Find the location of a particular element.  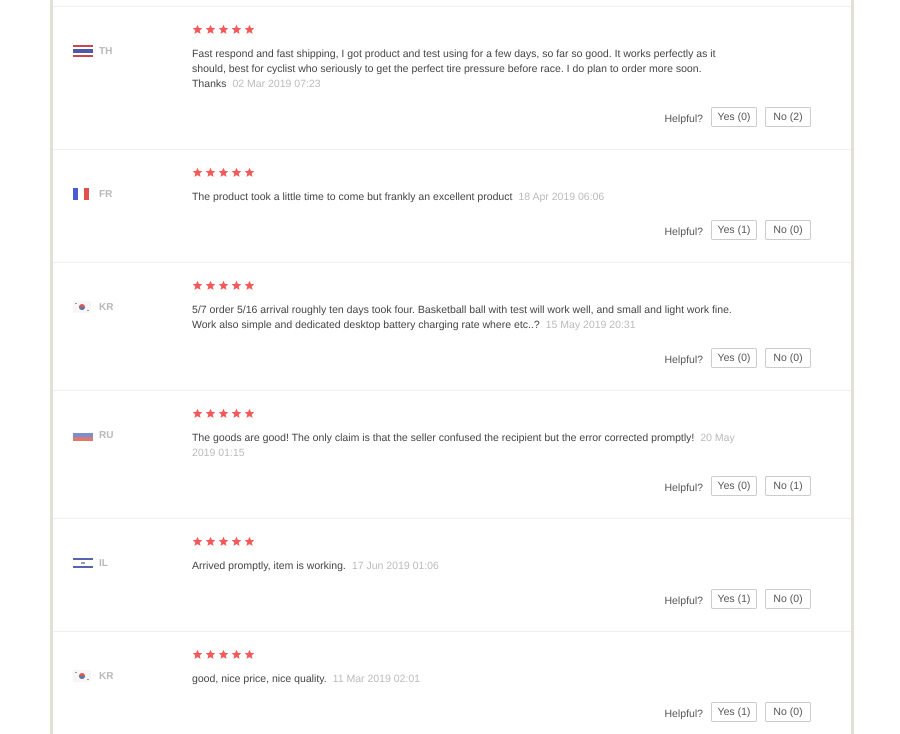

country-code: FR is located at coordinates (105, 194).